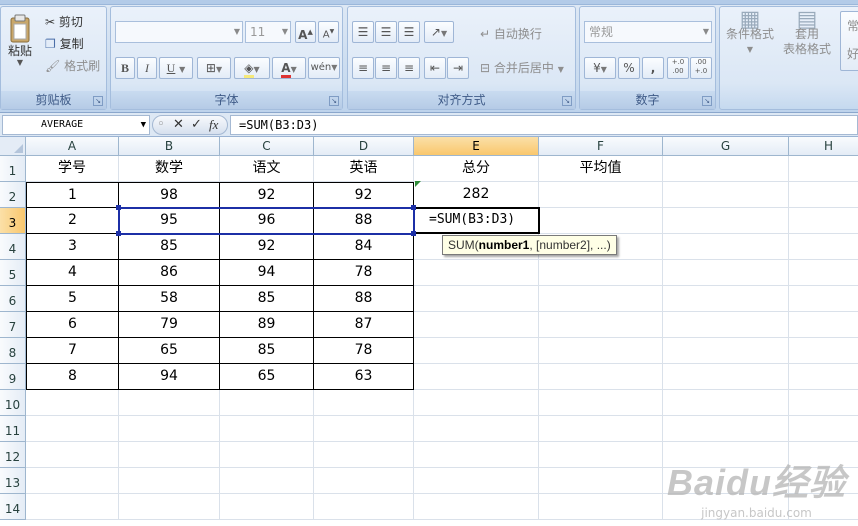 The height and width of the screenshot is (526, 858). Describe the element at coordinates (601, 195) in the screenshot. I see `cell-f2` at that location.